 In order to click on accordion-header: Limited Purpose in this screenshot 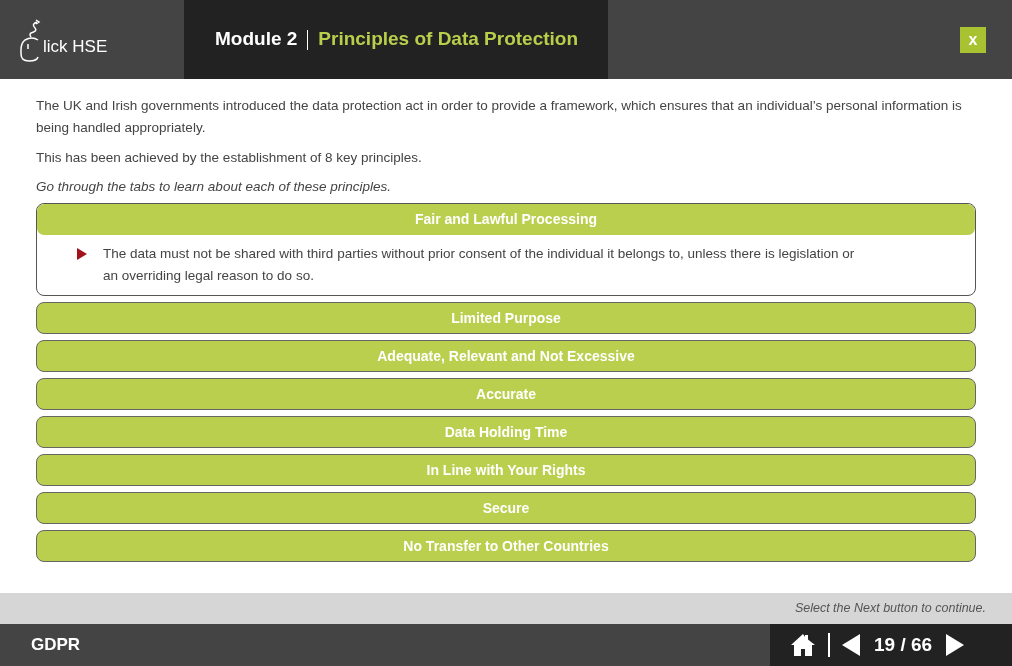, I will do `click(506, 318)`.